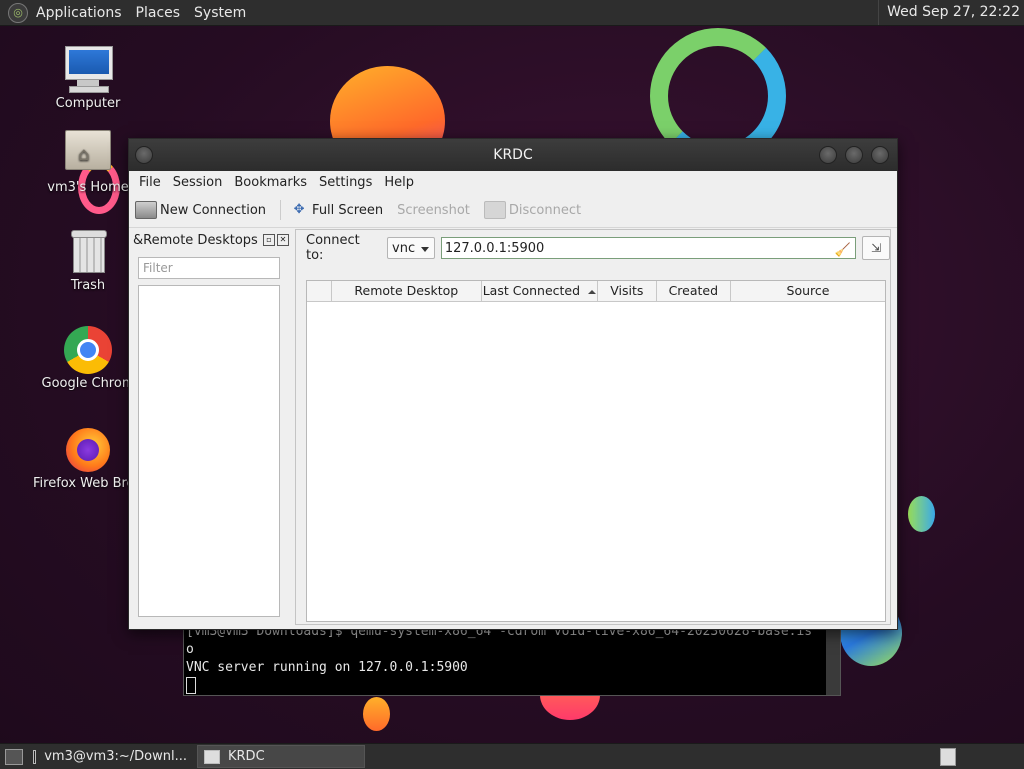 The width and height of the screenshot is (1024, 769). I want to click on column-header-visits: Visits, so click(627, 291).